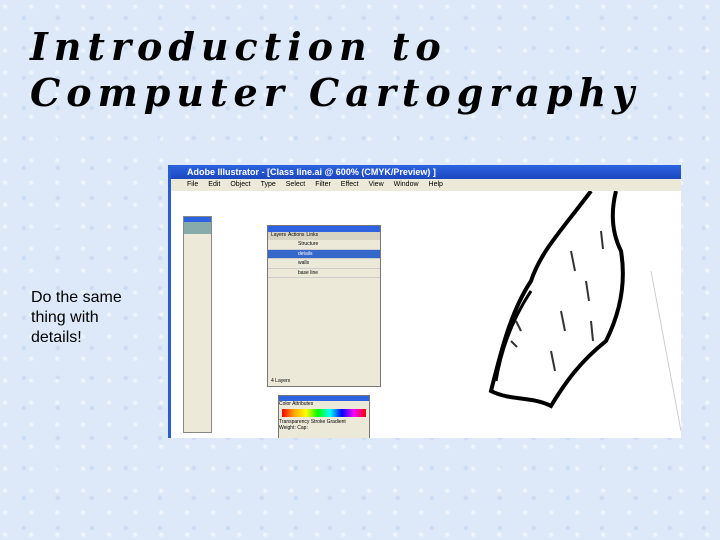  I want to click on toolbox, so click(197, 324).